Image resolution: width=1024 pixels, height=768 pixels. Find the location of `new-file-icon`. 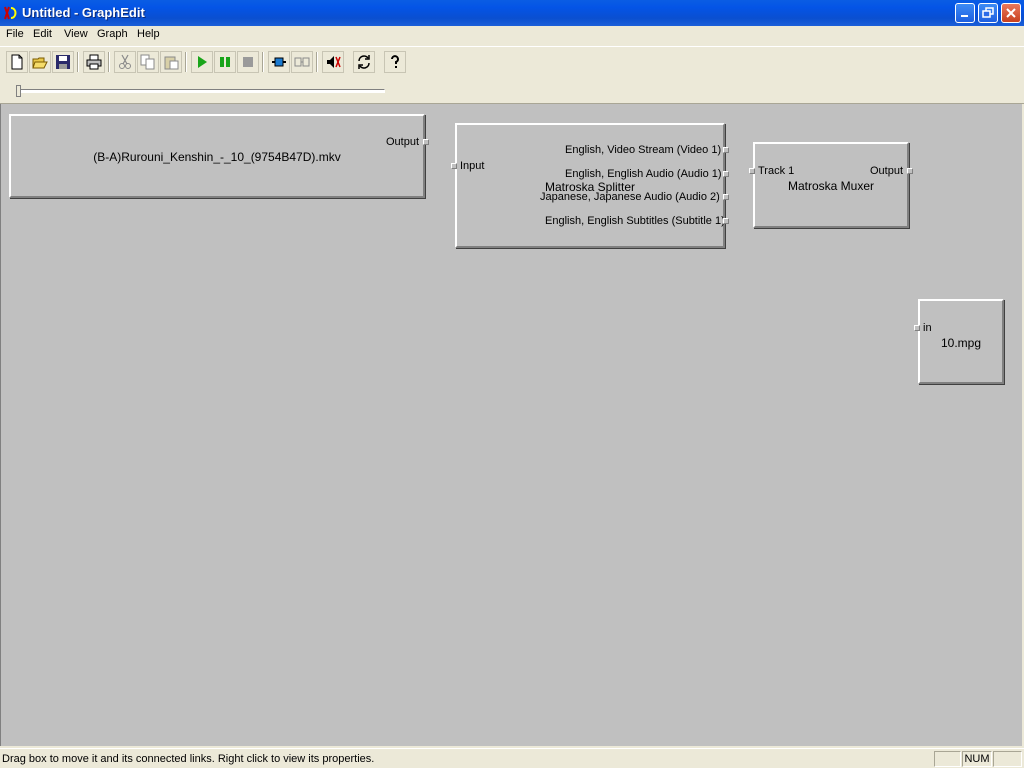

new-file-icon is located at coordinates (17, 62).